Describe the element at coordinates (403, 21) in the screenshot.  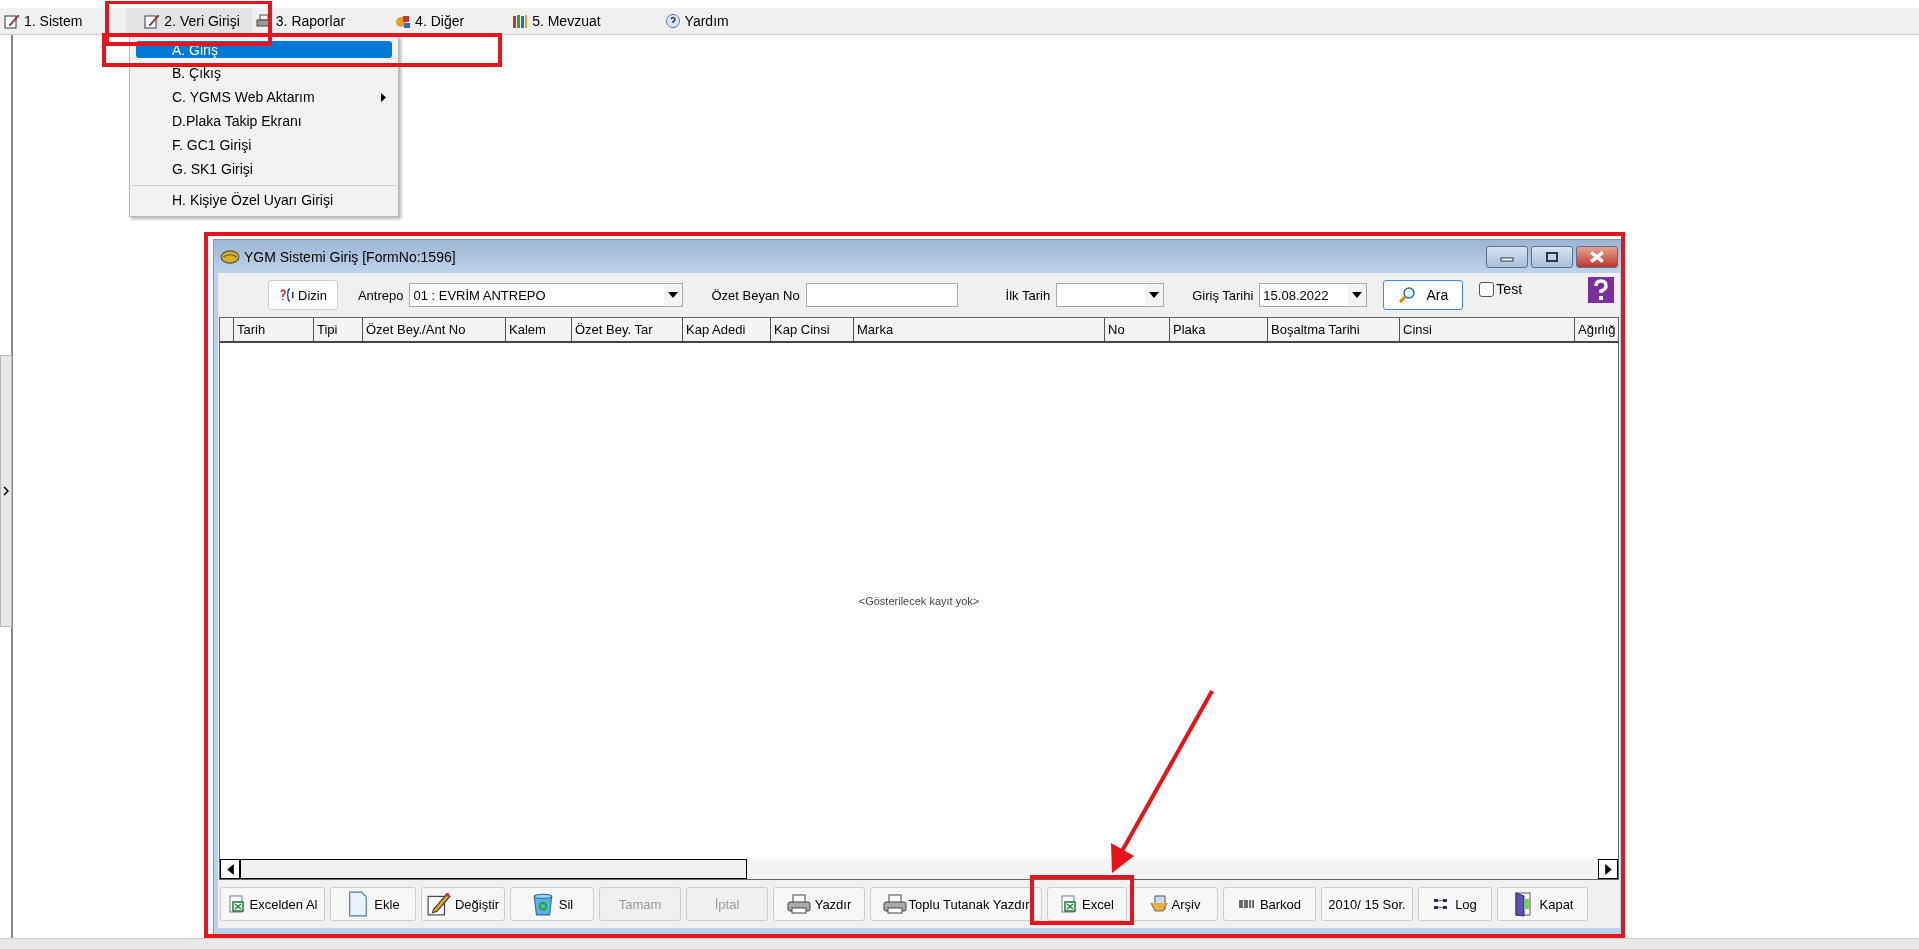
I see `tools-icon` at that location.